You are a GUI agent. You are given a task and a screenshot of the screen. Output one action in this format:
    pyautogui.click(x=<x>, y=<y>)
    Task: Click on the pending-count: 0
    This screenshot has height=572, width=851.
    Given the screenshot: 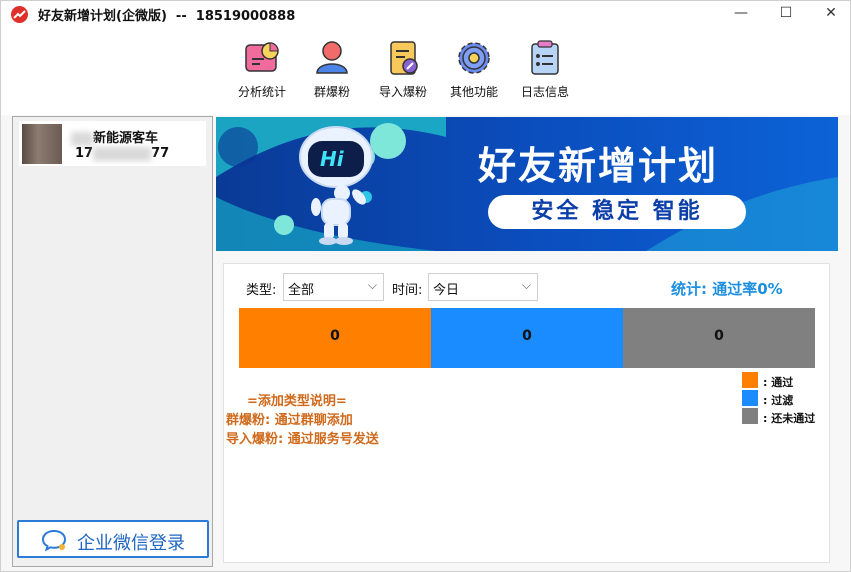 What is the action you would take?
    pyautogui.click(x=719, y=336)
    